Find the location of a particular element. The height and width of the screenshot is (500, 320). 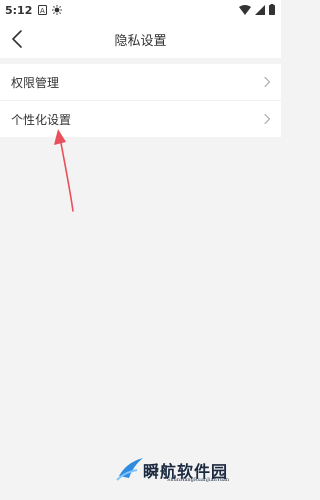

app-bar: 隐私设置 is located at coordinates (140, 39).